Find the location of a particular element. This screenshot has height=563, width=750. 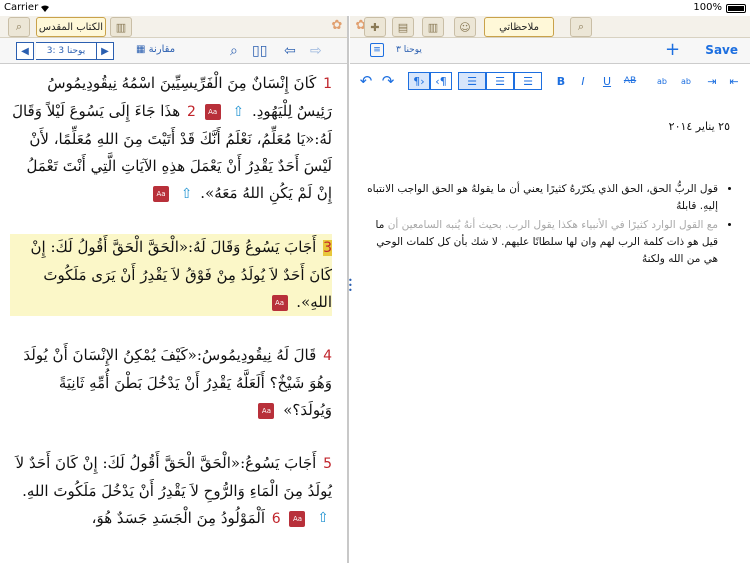

right-tab-bar: ✿ ✚ ▤ ▥ ☺ ملاحظاتي ⌕ is located at coordinates (550, 27).